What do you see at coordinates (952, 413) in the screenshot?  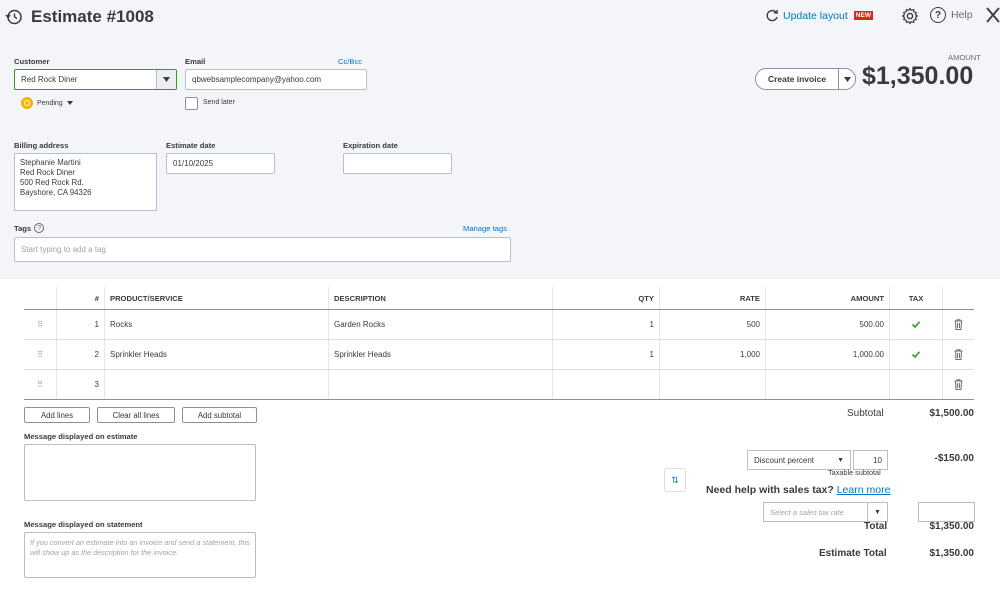 I see `subtotal-value: $1,500.00` at bounding box center [952, 413].